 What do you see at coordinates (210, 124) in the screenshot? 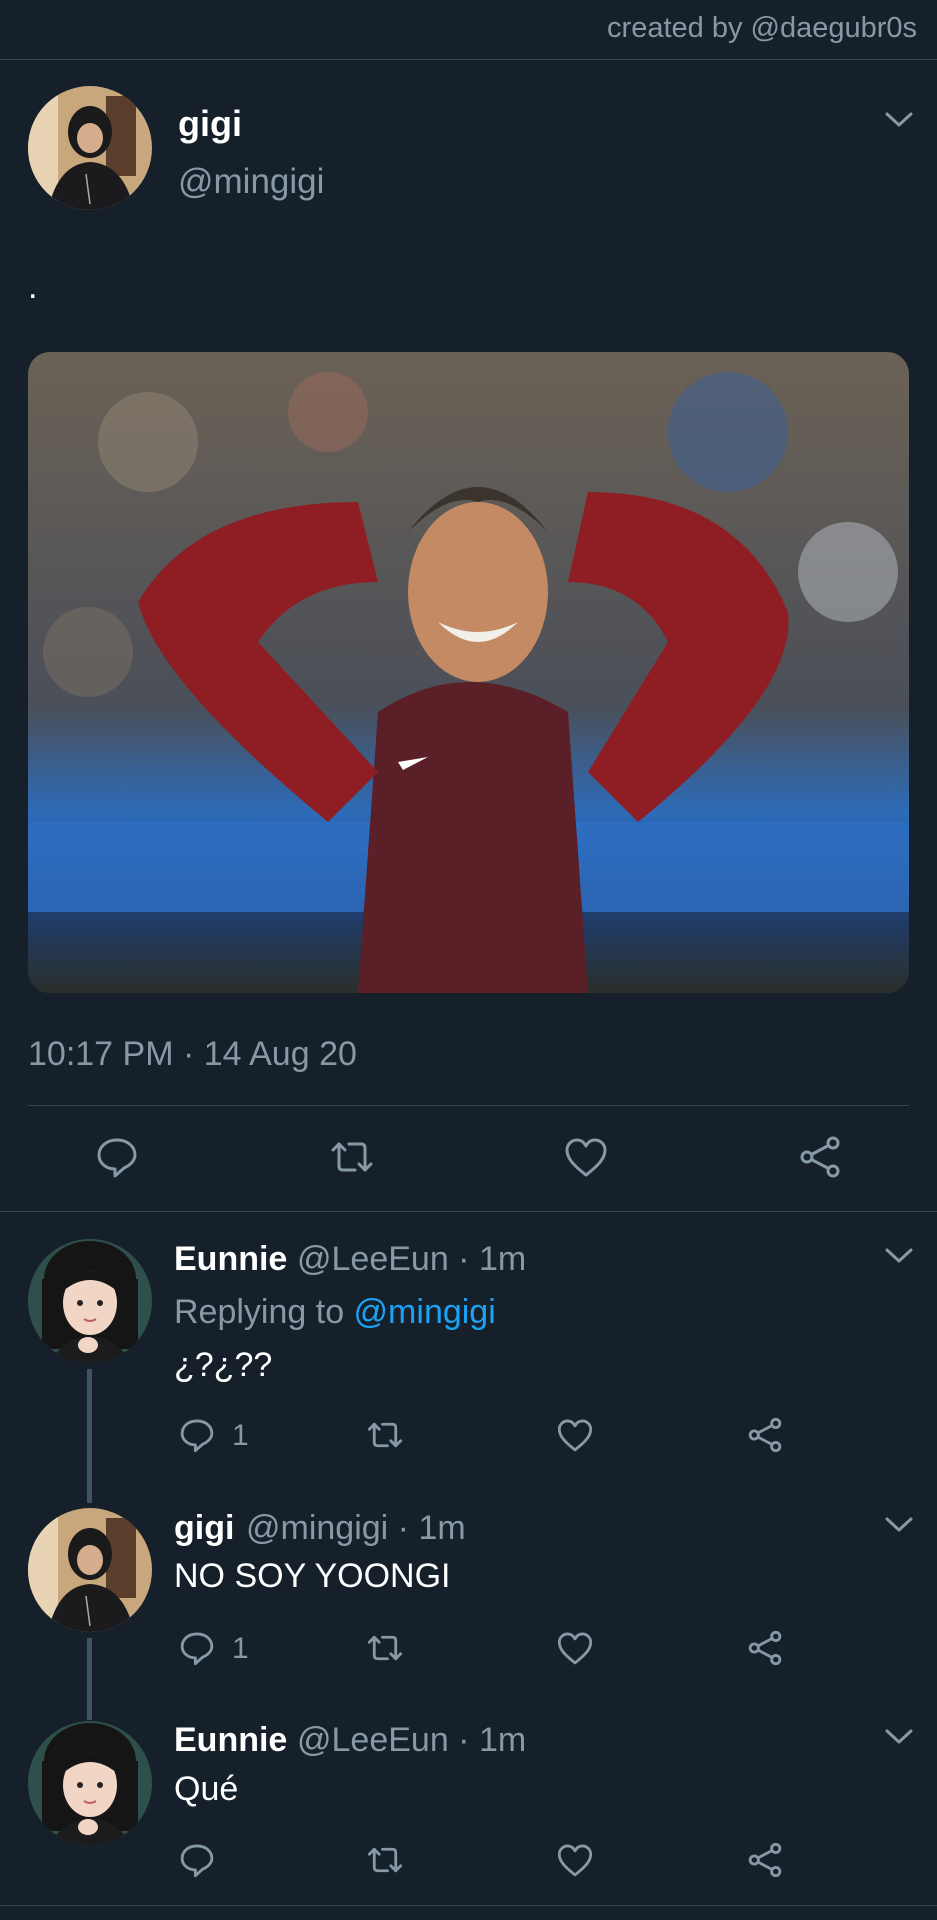
I see `author-name: gigi` at bounding box center [210, 124].